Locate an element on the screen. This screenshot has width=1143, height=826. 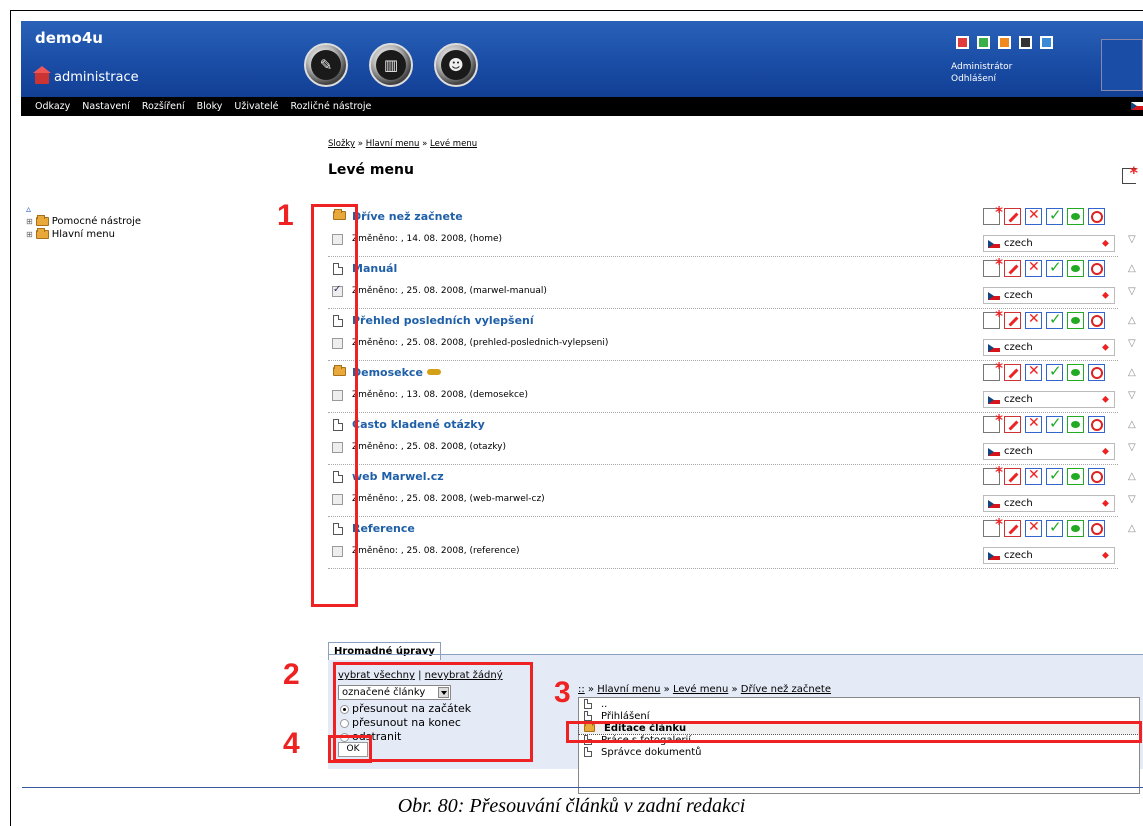
breadcrumb-link: Složky is located at coordinates (341, 144).